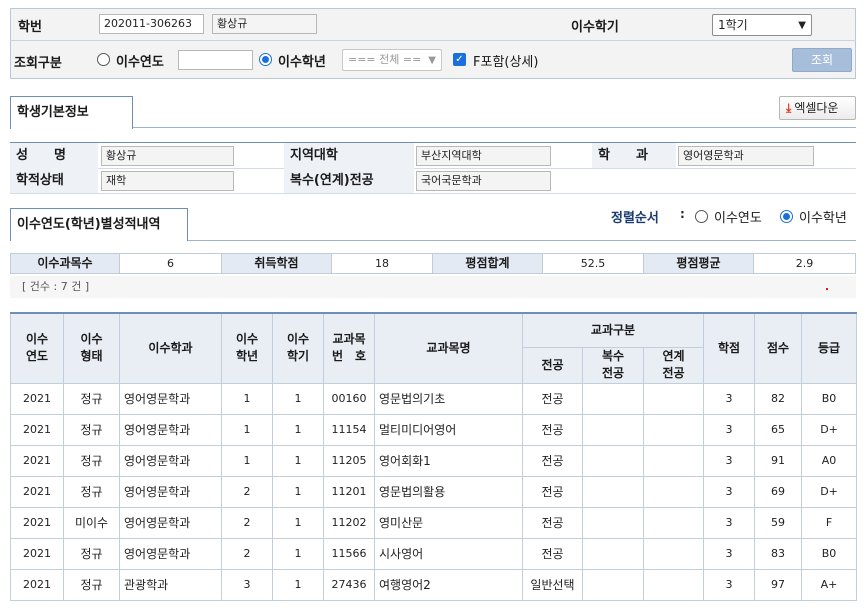  I want to click on cell-dept: 관광학과, so click(170, 584).